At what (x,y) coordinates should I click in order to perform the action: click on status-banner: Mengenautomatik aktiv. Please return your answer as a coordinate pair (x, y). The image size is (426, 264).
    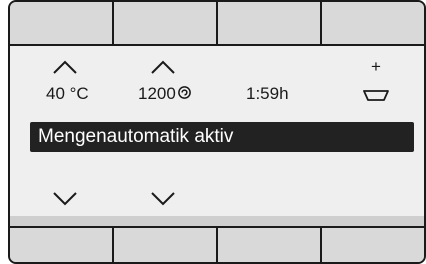
    Looking at the image, I should click on (222, 137).